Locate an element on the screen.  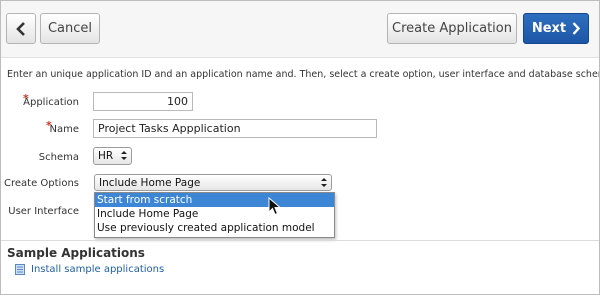
application-id-input: 100 is located at coordinates (143, 101).